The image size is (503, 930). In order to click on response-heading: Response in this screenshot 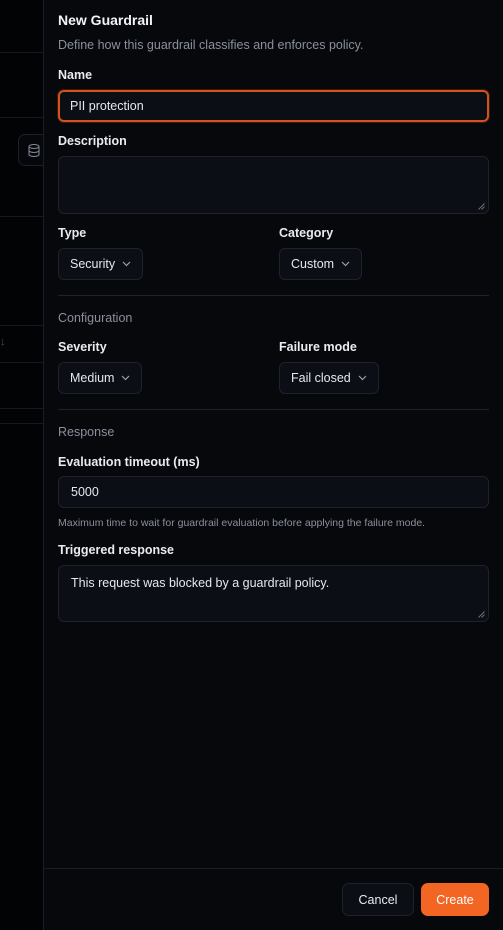, I will do `click(86, 432)`.